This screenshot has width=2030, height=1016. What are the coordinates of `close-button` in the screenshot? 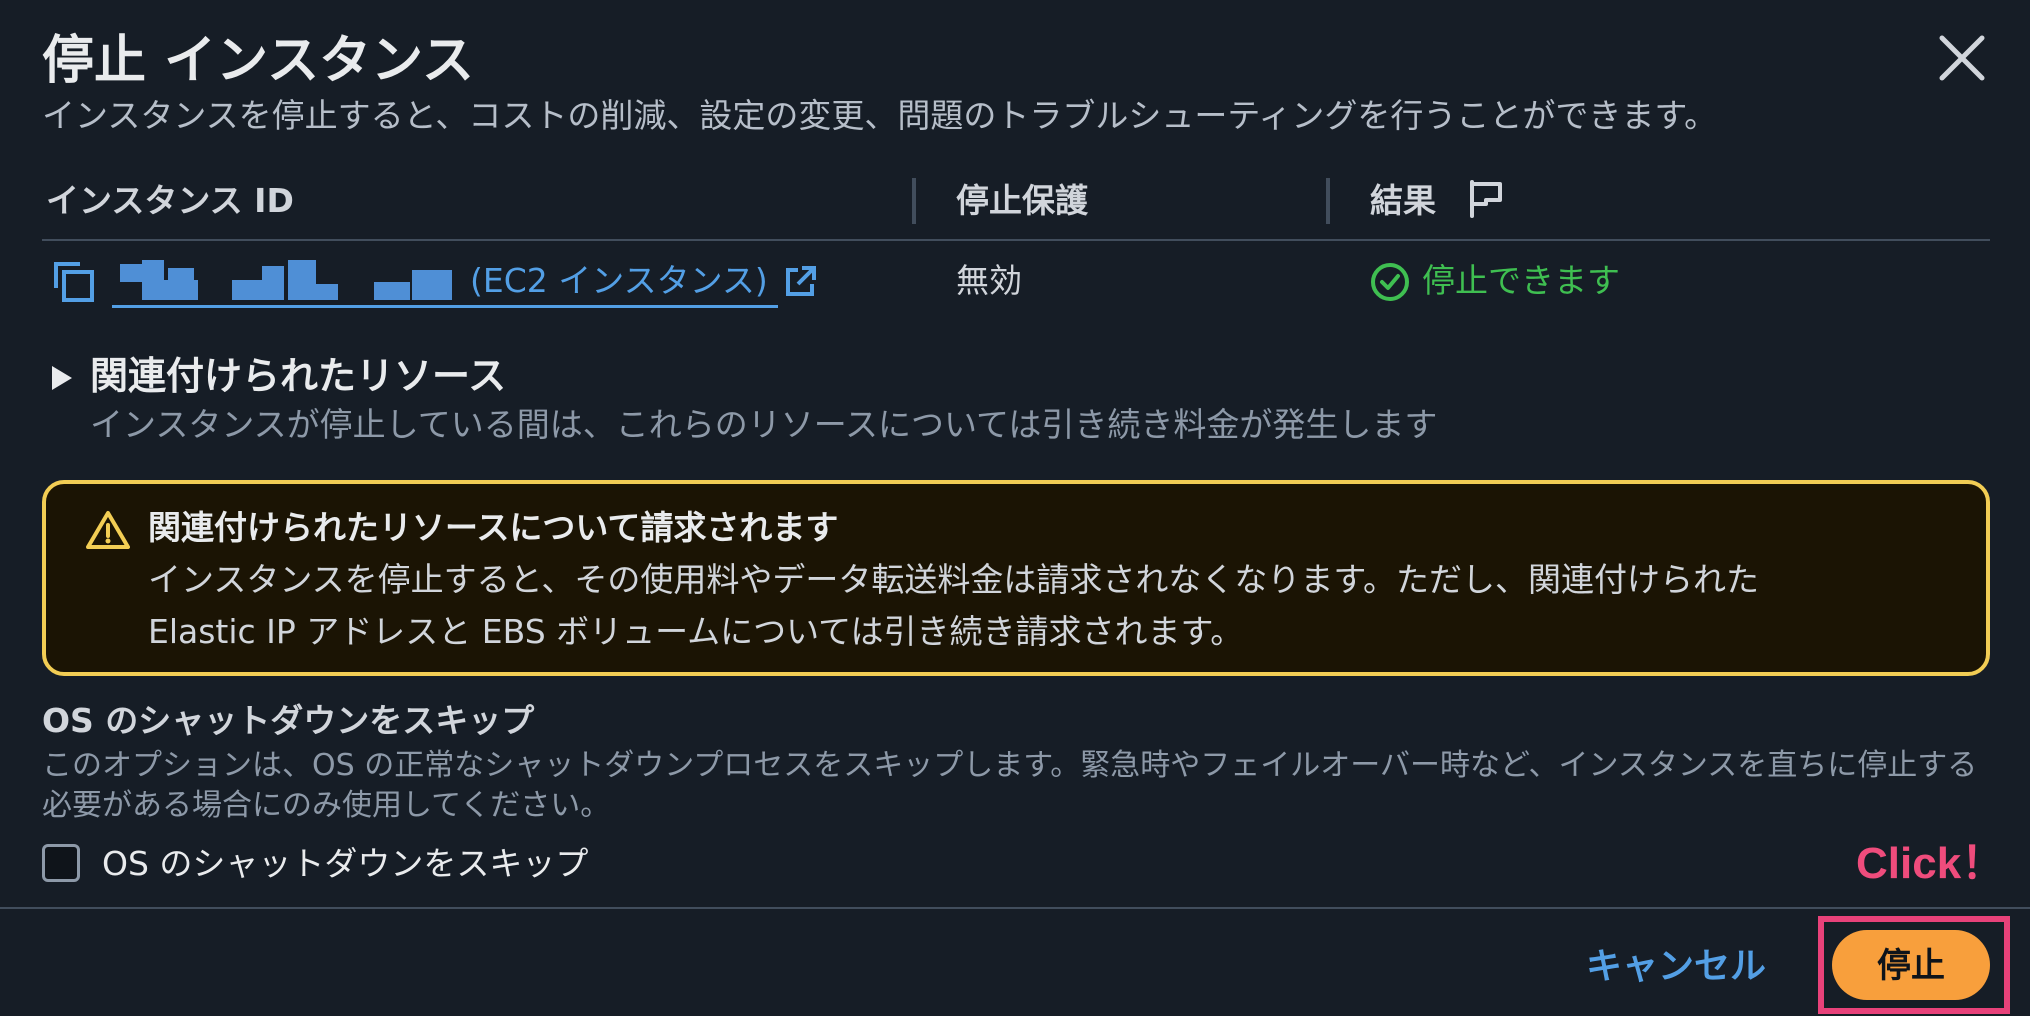 It's located at (1962, 58).